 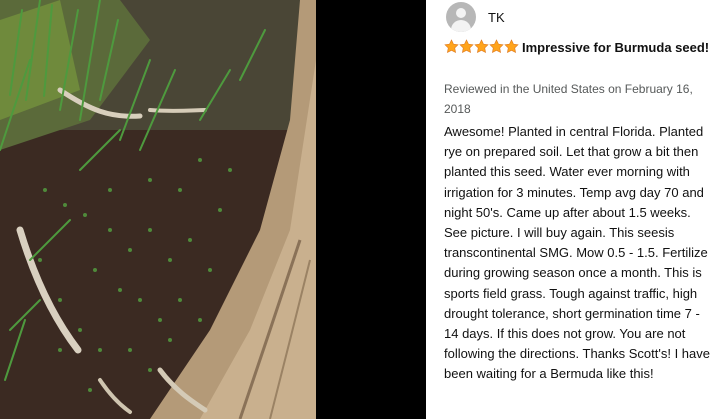 What do you see at coordinates (496, 17) in the screenshot?
I see `author-name: TK` at bounding box center [496, 17].